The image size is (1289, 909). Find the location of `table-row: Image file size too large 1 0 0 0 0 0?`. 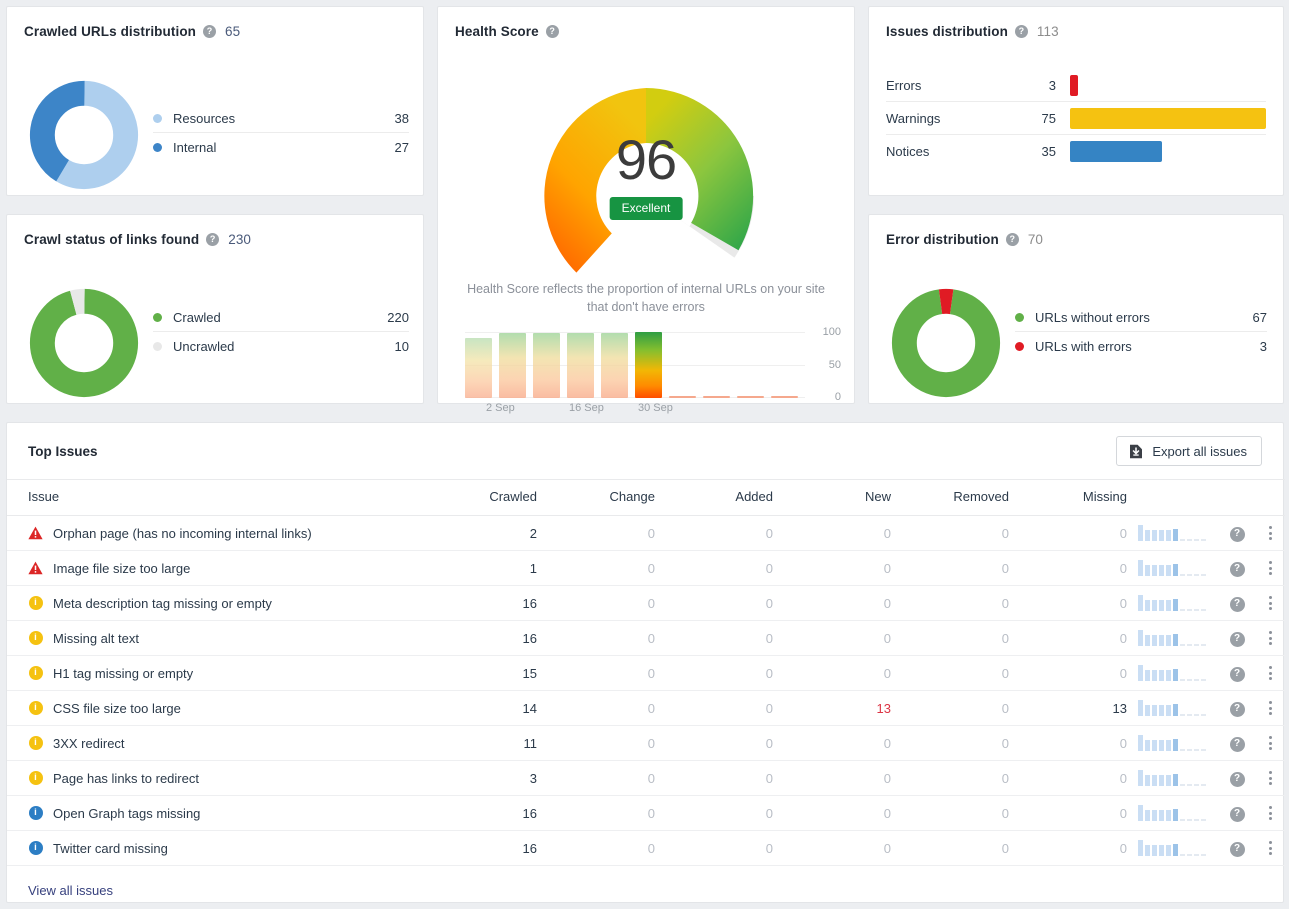

table-row: Image file size too large 1 0 0 0 0 0? is located at coordinates (646, 568).